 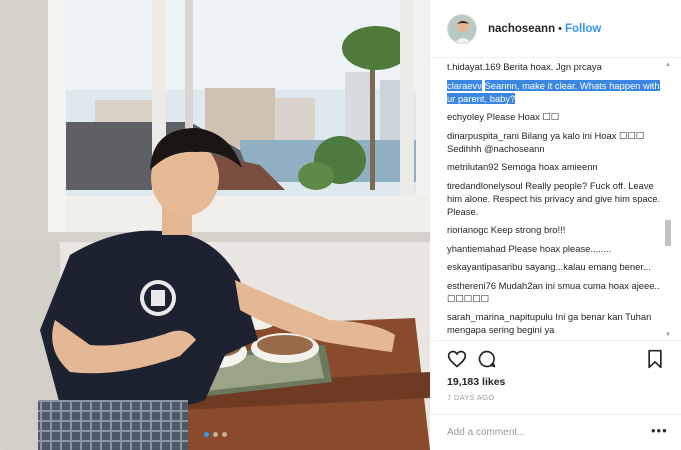 What do you see at coordinates (465, 116) in the screenshot?
I see `comment-username: echyoley` at bounding box center [465, 116].